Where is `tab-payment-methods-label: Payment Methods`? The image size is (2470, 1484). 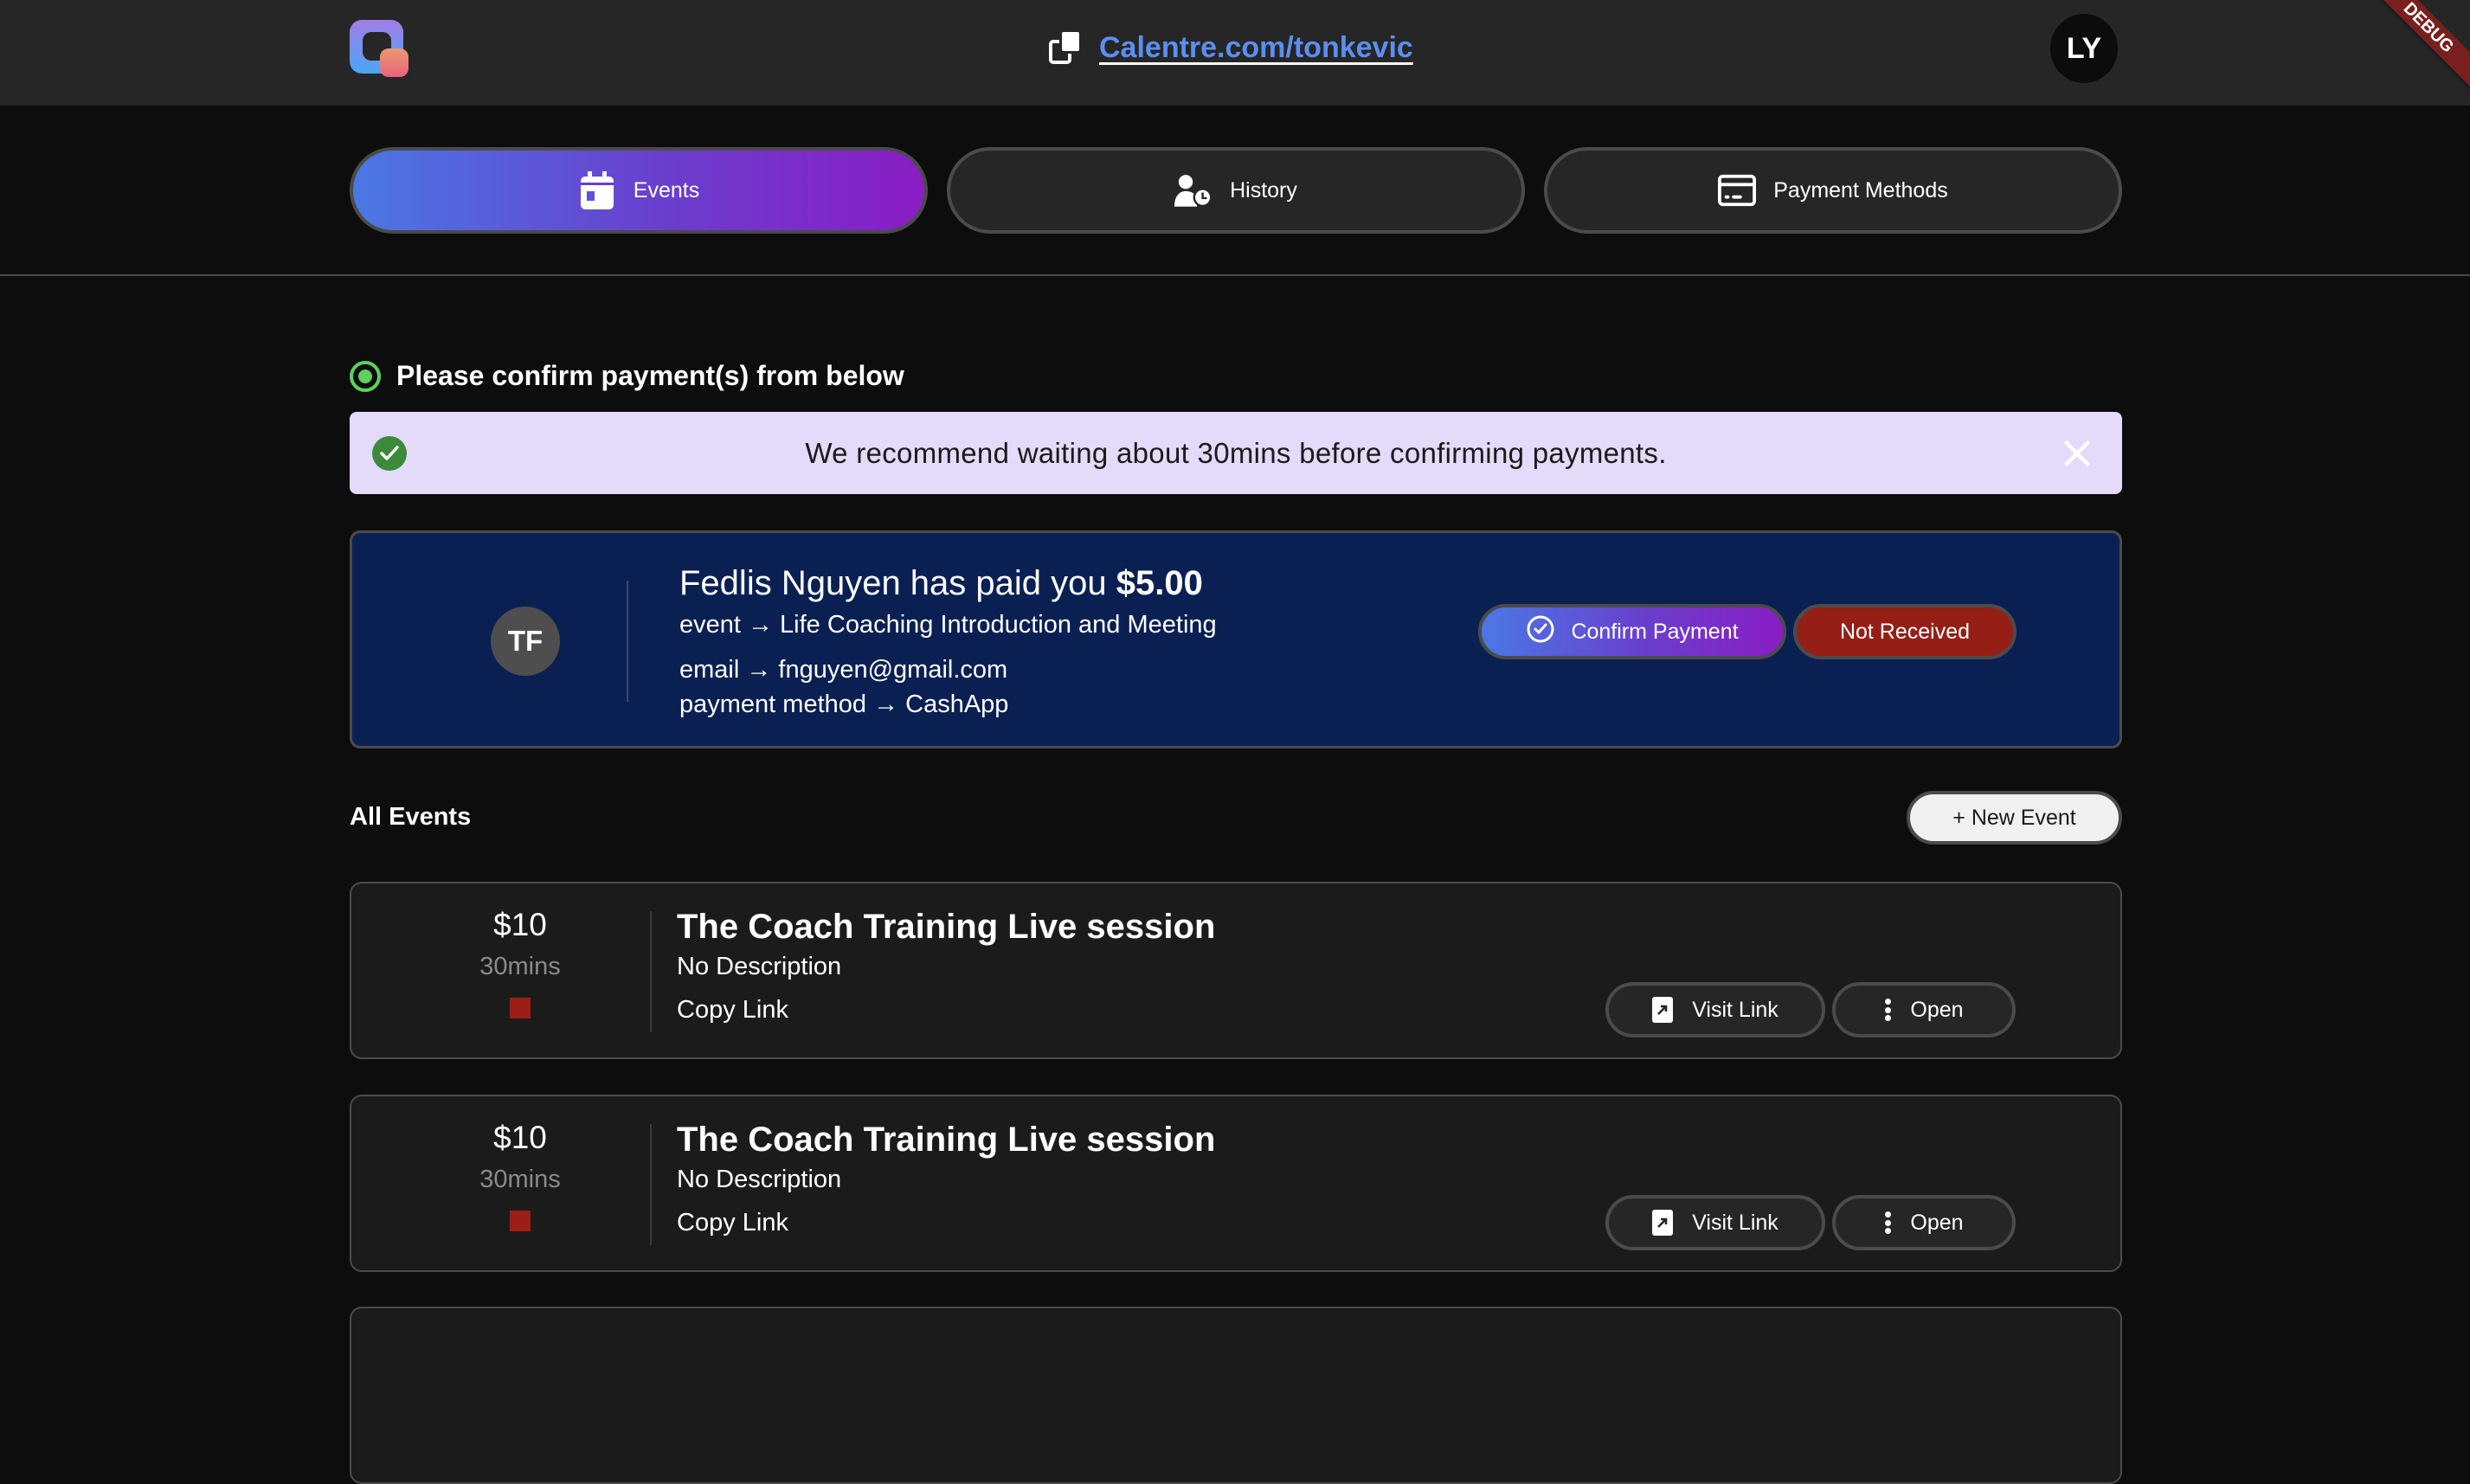
tab-payment-methods-label: Payment Methods is located at coordinates (1860, 190).